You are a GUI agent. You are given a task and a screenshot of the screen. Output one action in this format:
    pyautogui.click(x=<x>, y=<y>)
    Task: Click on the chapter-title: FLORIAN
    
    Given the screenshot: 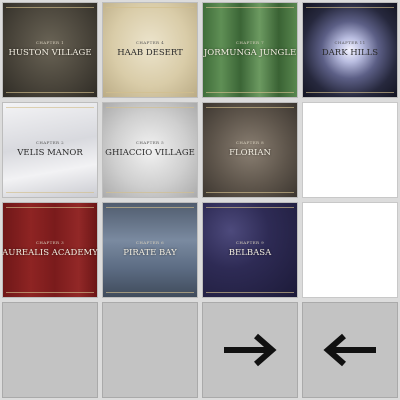 What is the action you would take?
    pyautogui.click(x=250, y=153)
    